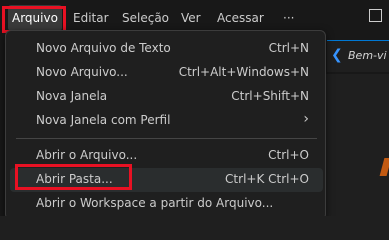 Image resolution: width=389 pixels, height=240 pixels. What do you see at coordinates (240, 17) in the screenshot?
I see `menu-acessar: Acessar` at bounding box center [240, 17].